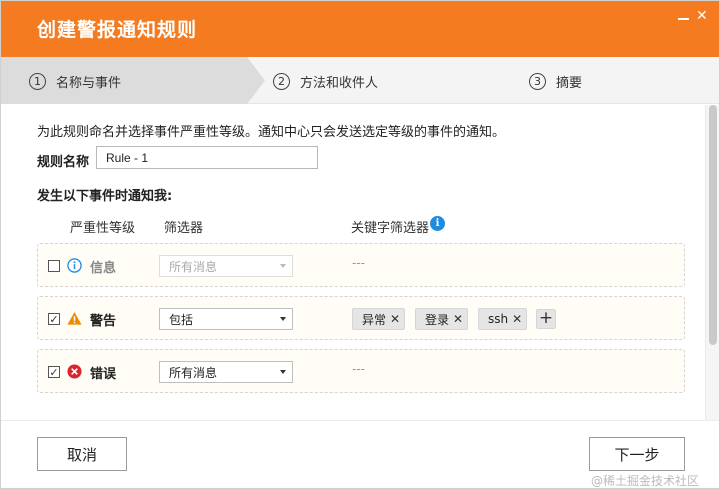 This screenshot has height=489, width=720. What do you see at coordinates (103, 374) in the screenshot?
I see `severity-label: 错误` at bounding box center [103, 374].